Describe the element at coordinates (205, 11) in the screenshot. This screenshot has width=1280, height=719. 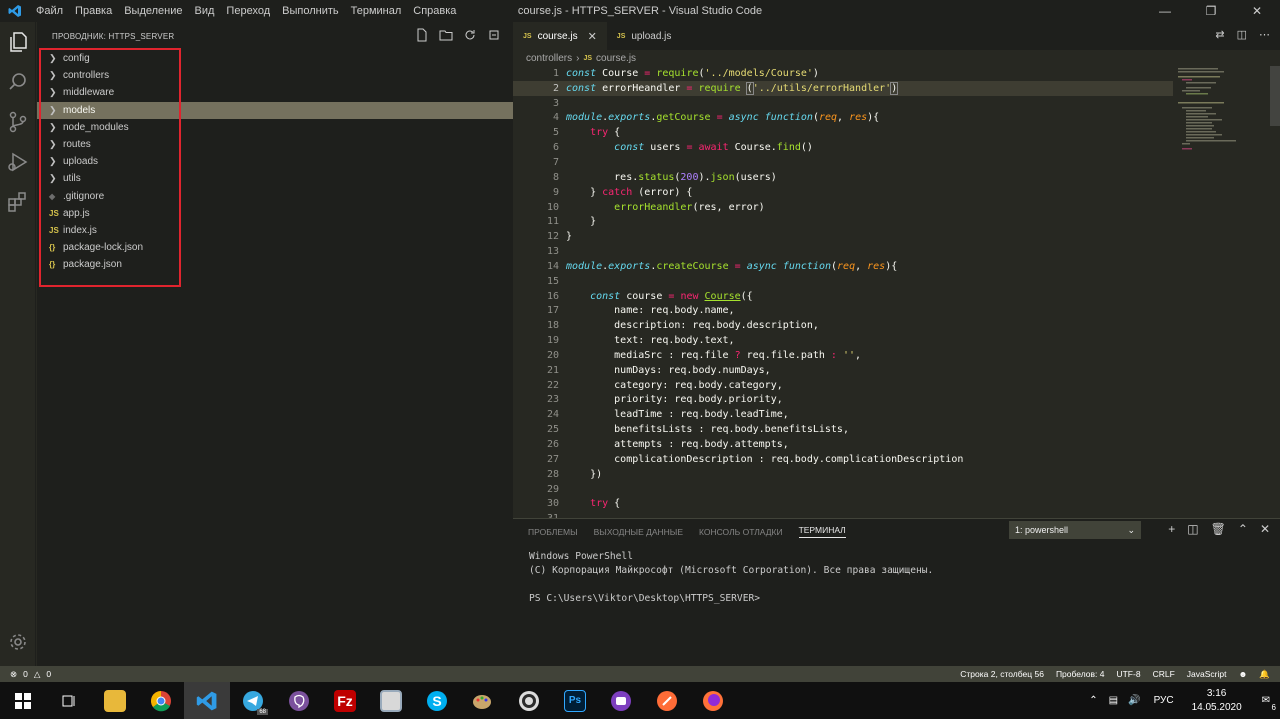
I see `menu-view: Вид` at that location.